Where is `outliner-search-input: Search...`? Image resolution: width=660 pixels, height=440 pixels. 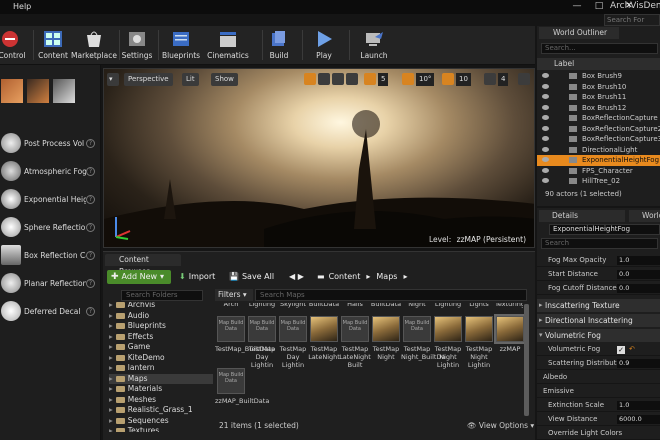 outliner-search-input: Search... is located at coordinates (599, 48).